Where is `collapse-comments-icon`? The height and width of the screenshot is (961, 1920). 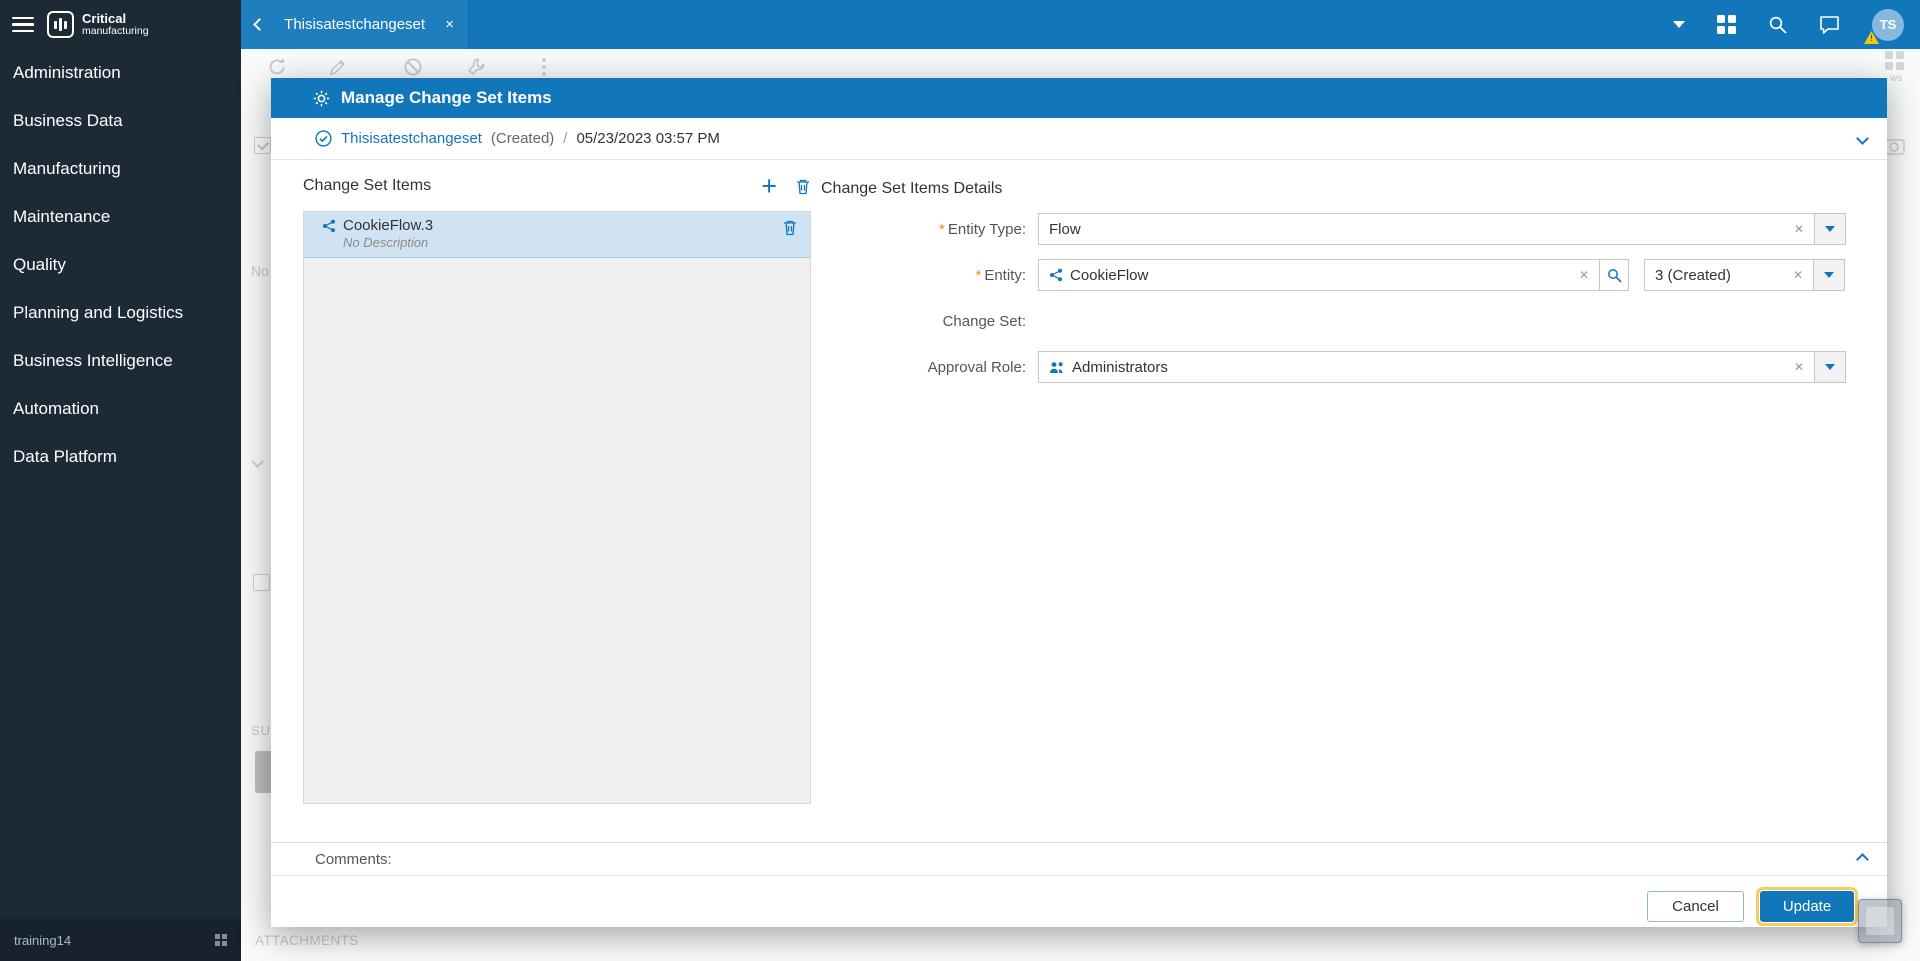
collapse-comments-icon is located at coordinates (1862, 859).